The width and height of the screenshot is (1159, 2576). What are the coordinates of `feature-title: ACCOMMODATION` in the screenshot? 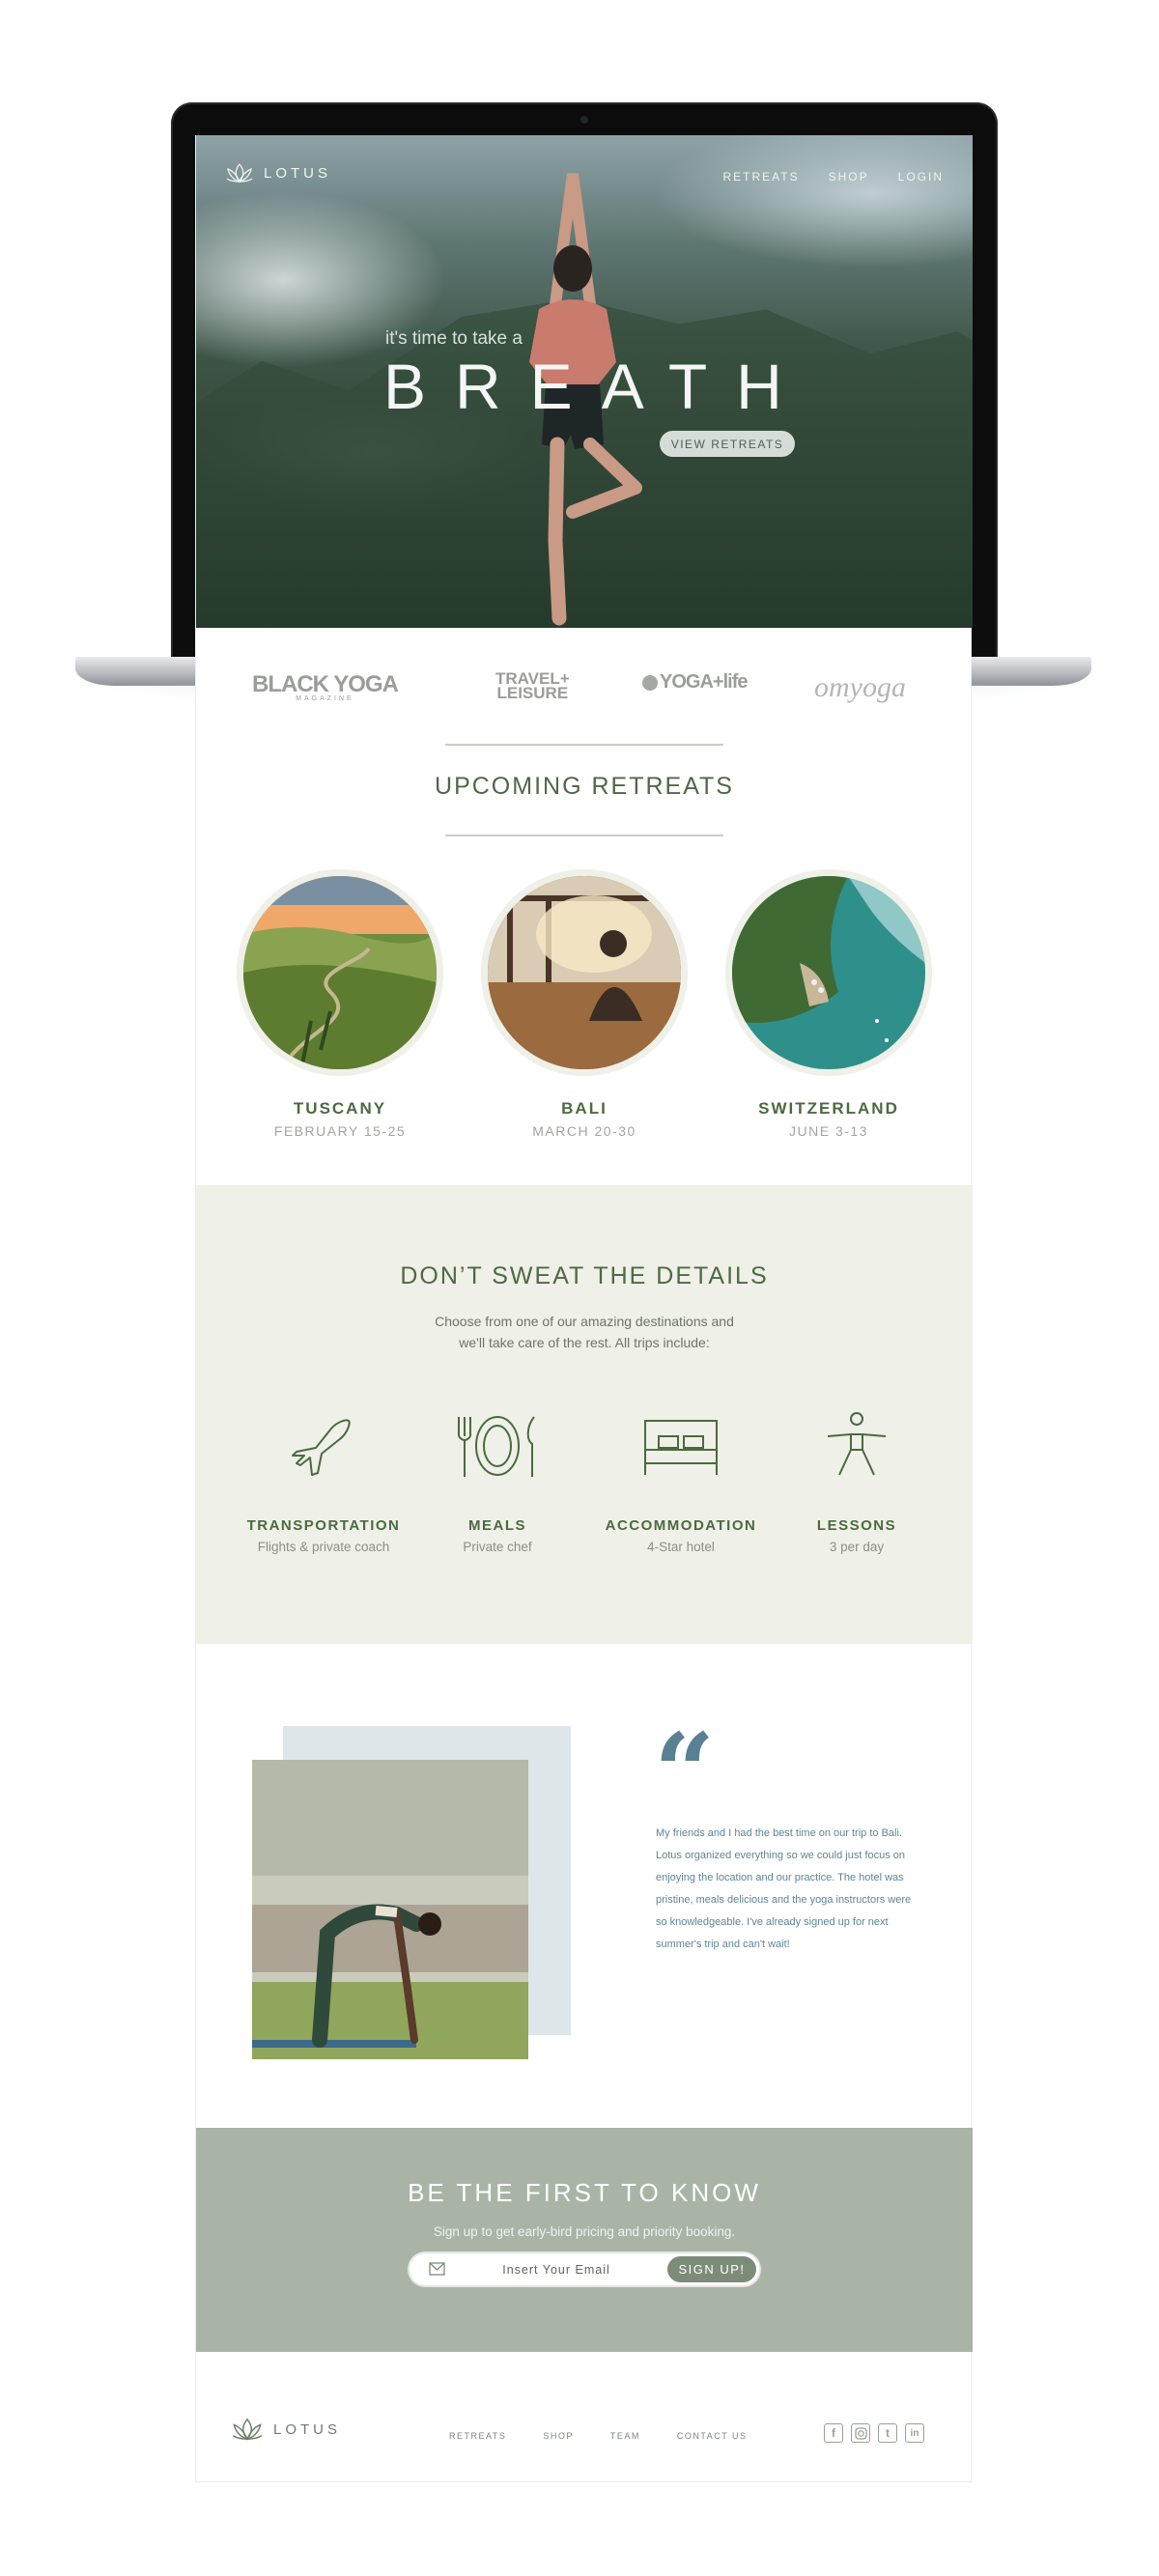 It's located at (681, 1525).